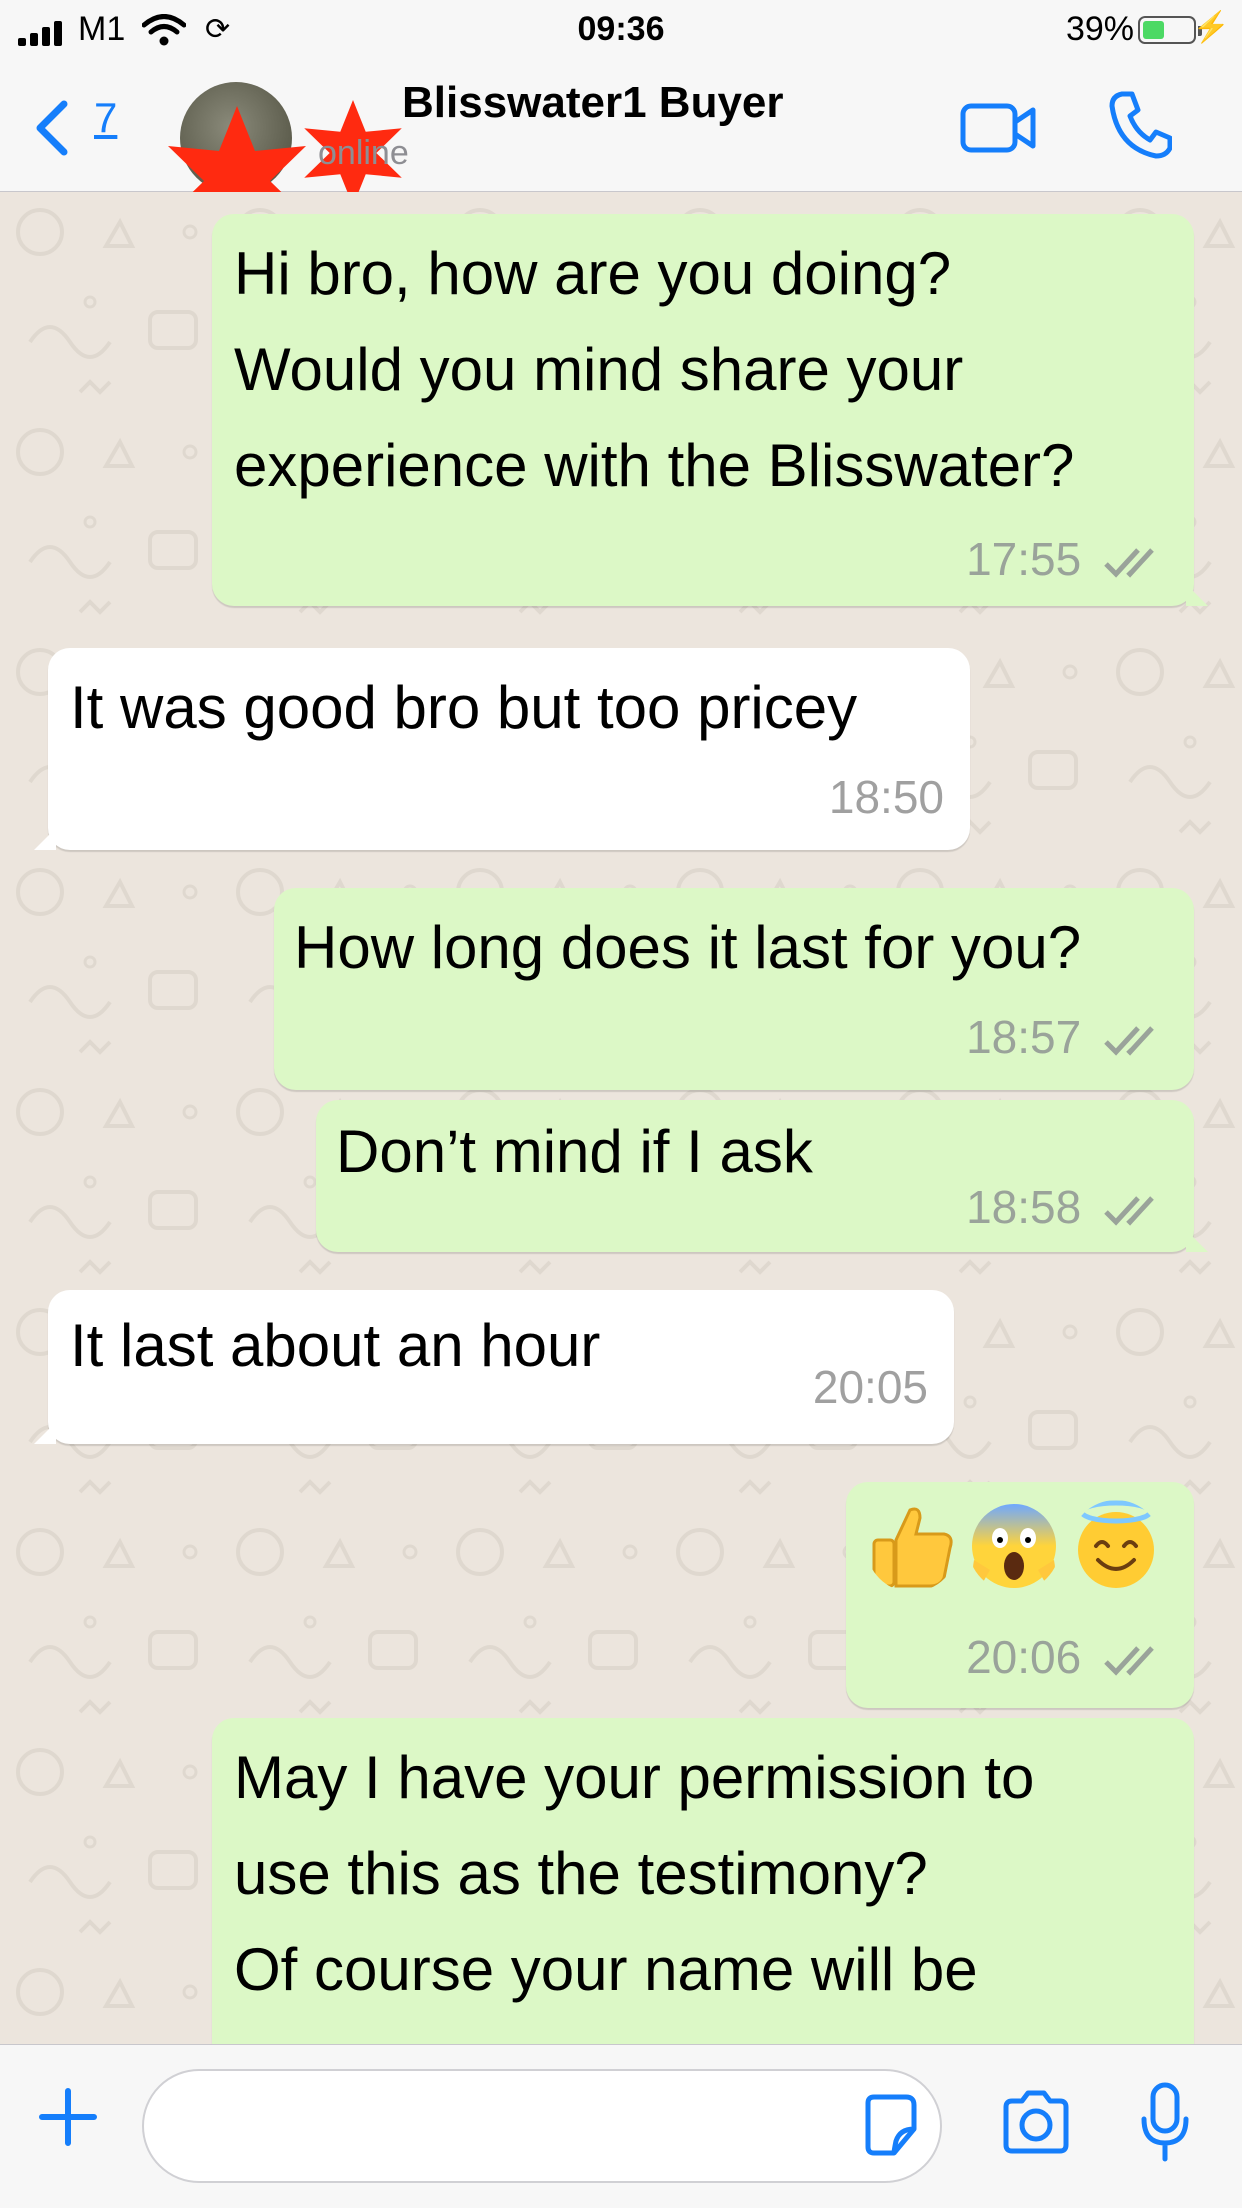  I want to click on message-meta: 17:55, so click(1067, 559).